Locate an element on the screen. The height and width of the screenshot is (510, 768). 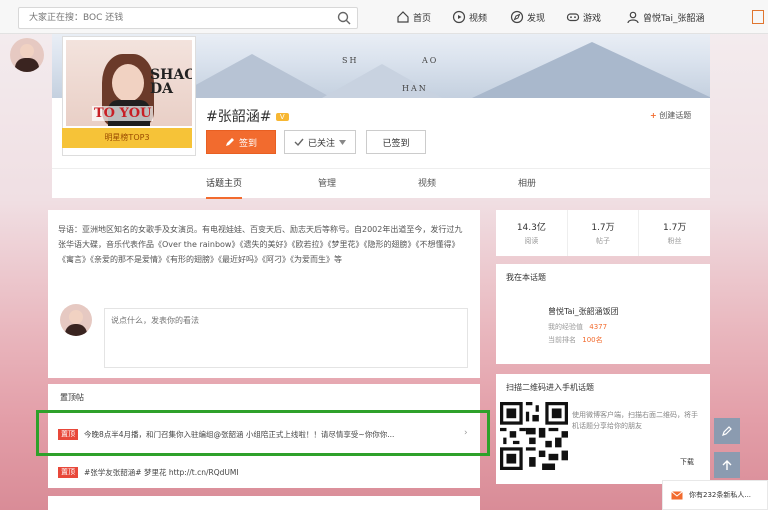
post-text: #张学友张韶涵# 梦里花 http://t.cn/RQdUMI is located at coordinates (161, 472).